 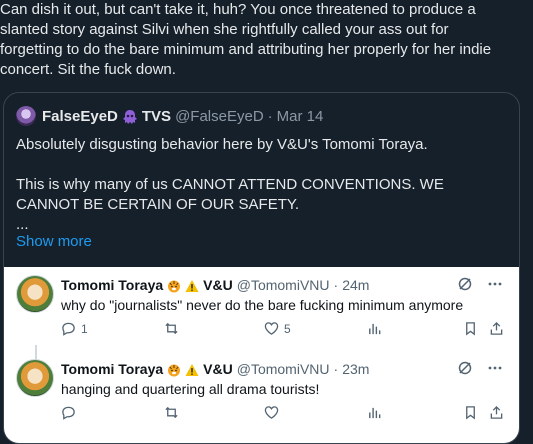 What do you see at coordinates (54, 241) in the screenshot?
I see `show-more-link: Show more` at bounding box center [54, 241].